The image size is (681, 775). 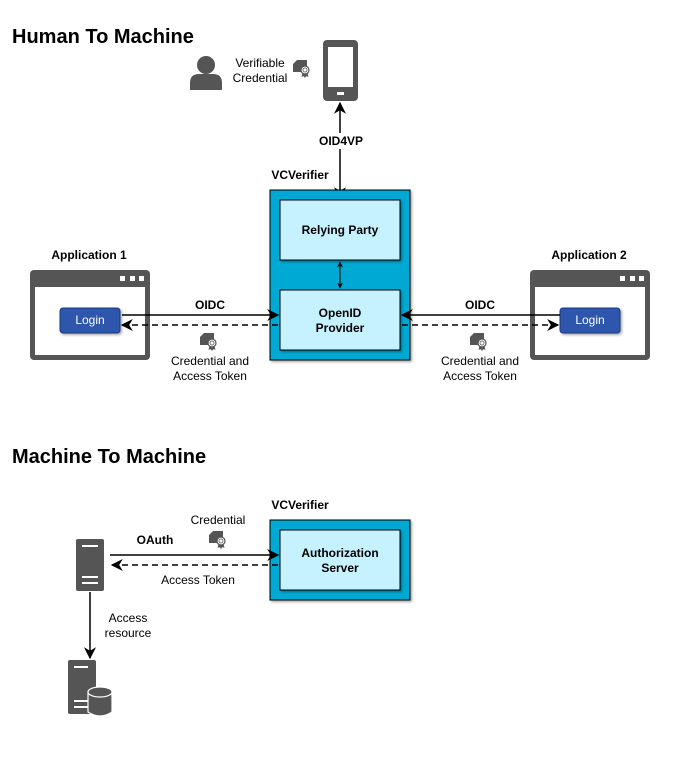 What do you see at coordinates (218, 520) in the screenshot?
I see `m2m-credential-label: Credential` at bounding box center [218, 520].